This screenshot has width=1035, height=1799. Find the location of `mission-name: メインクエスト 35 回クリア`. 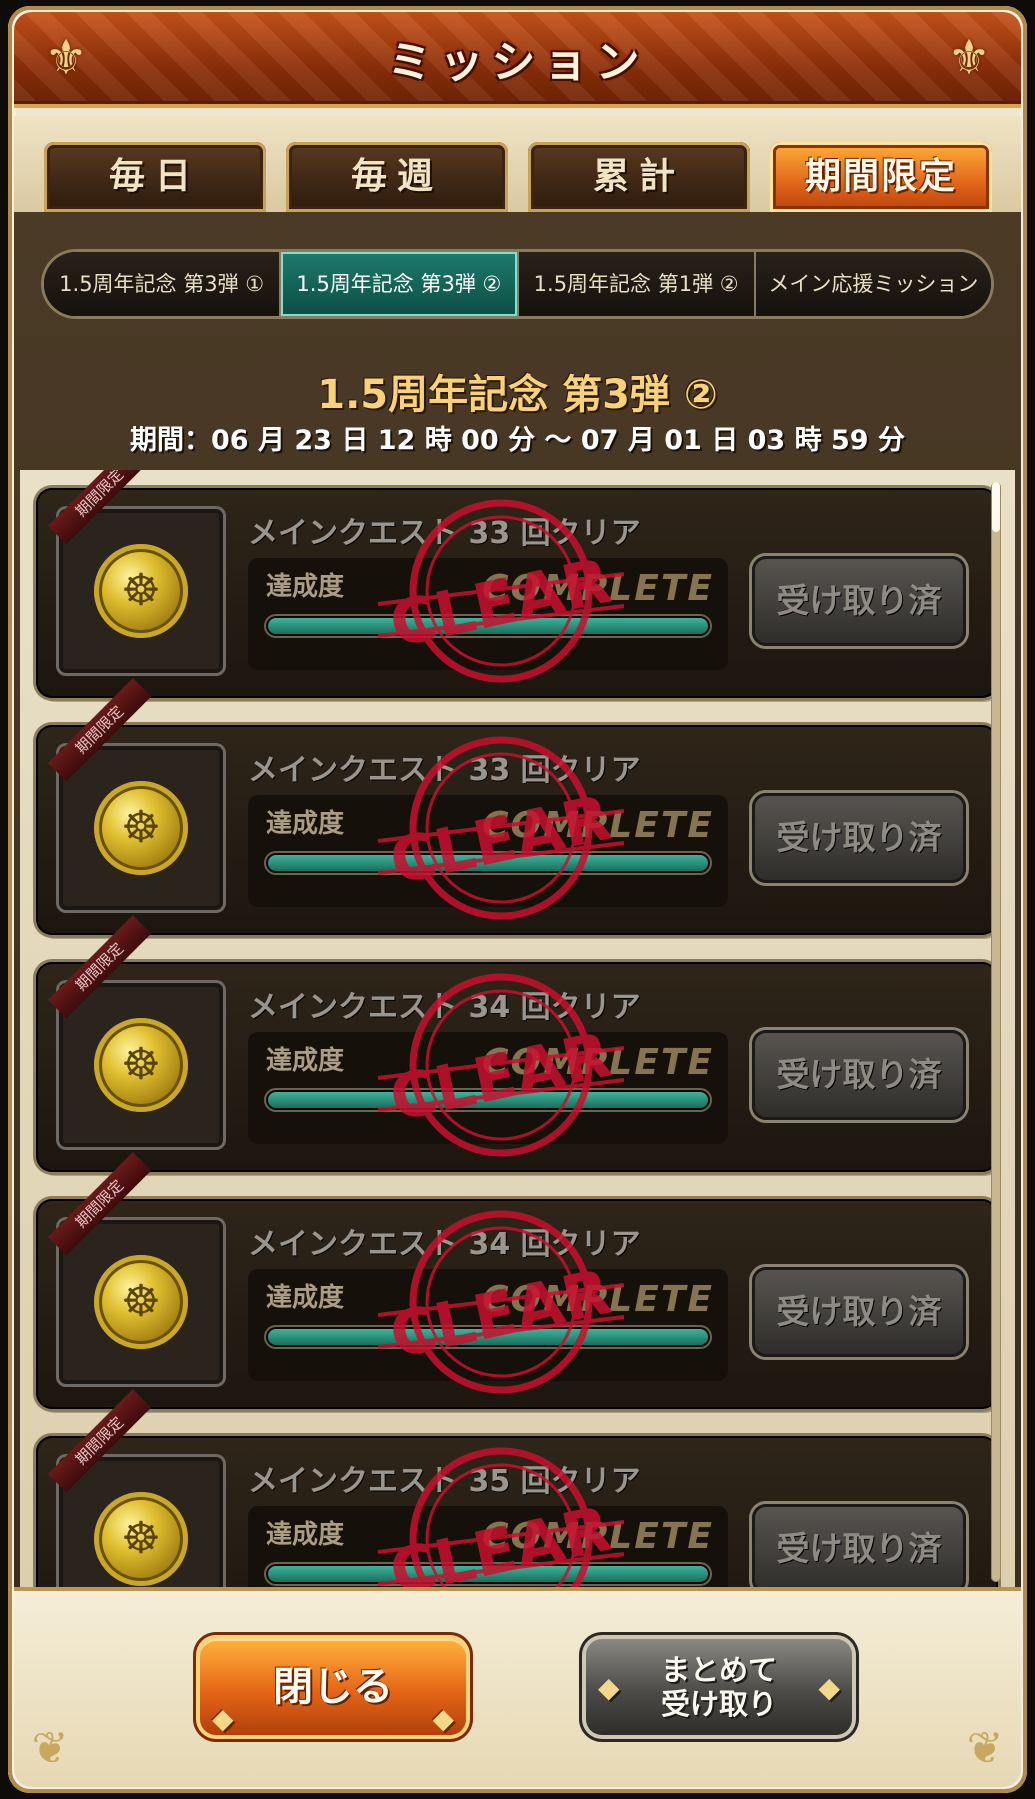

mission-name: メインクエスト 35 回クリア is located at coordinates (444, 1481).